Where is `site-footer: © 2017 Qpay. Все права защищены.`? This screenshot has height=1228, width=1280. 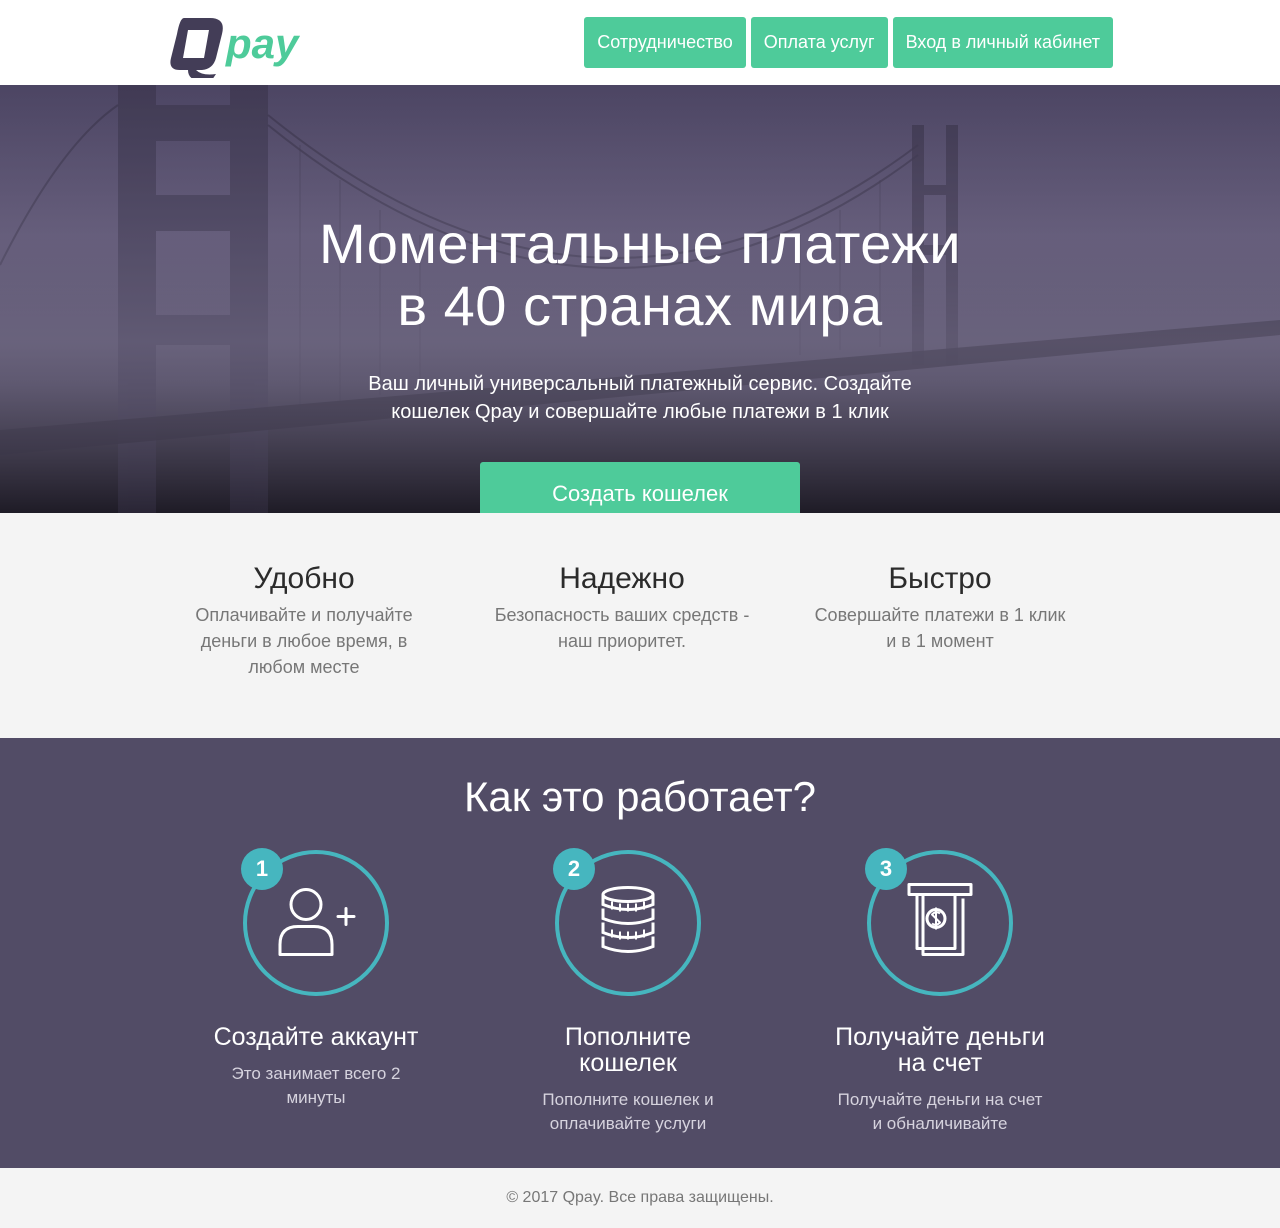
site-footer: © 2017 Qpay. Все права защищены. is located at coordinates (640, 1198).